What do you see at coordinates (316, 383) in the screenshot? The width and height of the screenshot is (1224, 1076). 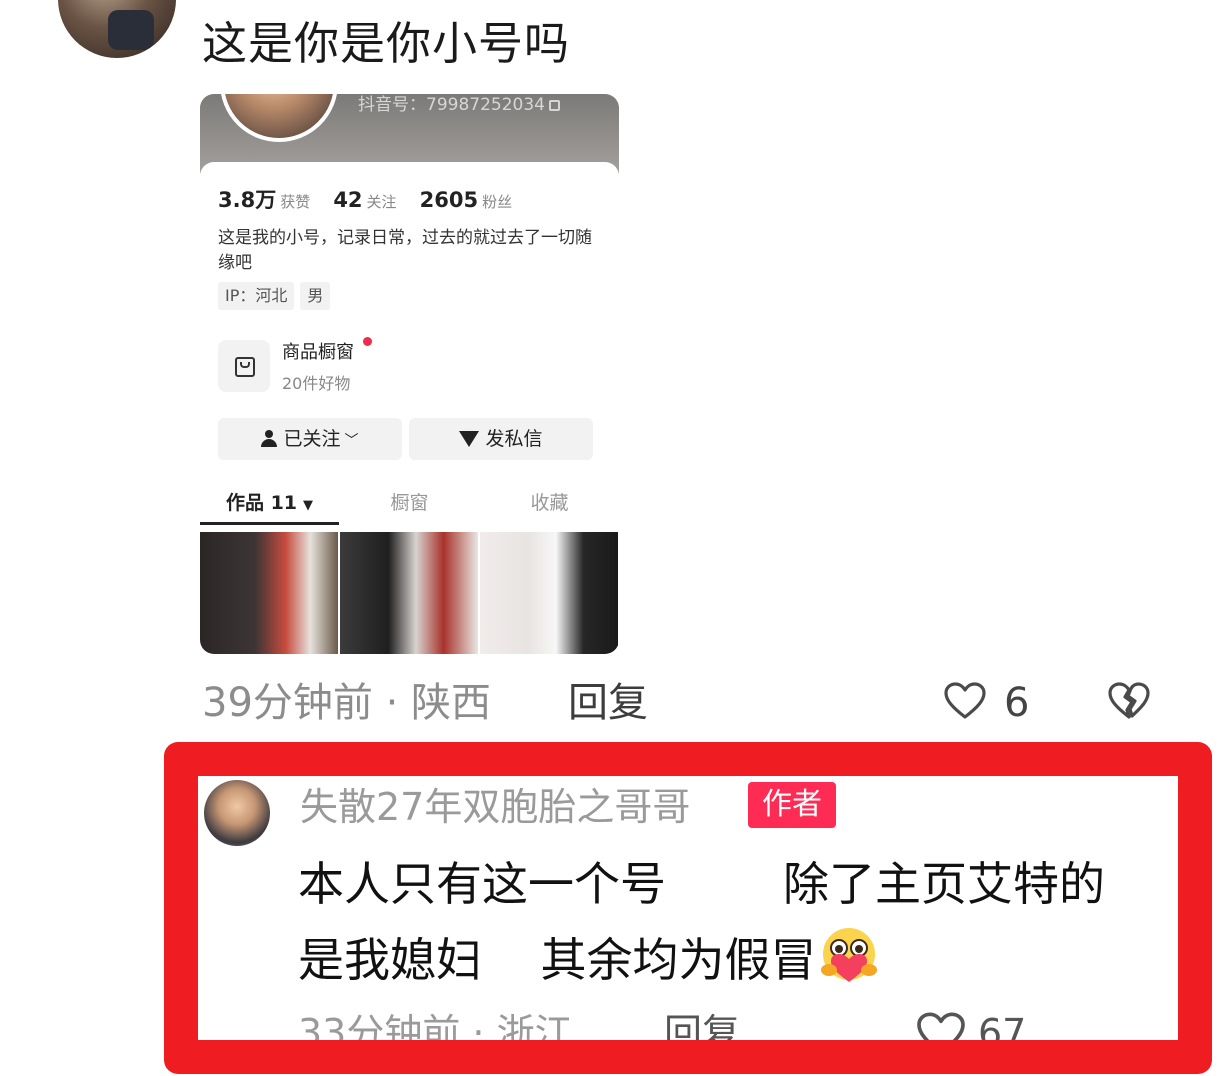 I see `shop-subtitle: 20件好物` at bounding box center [316, 383].